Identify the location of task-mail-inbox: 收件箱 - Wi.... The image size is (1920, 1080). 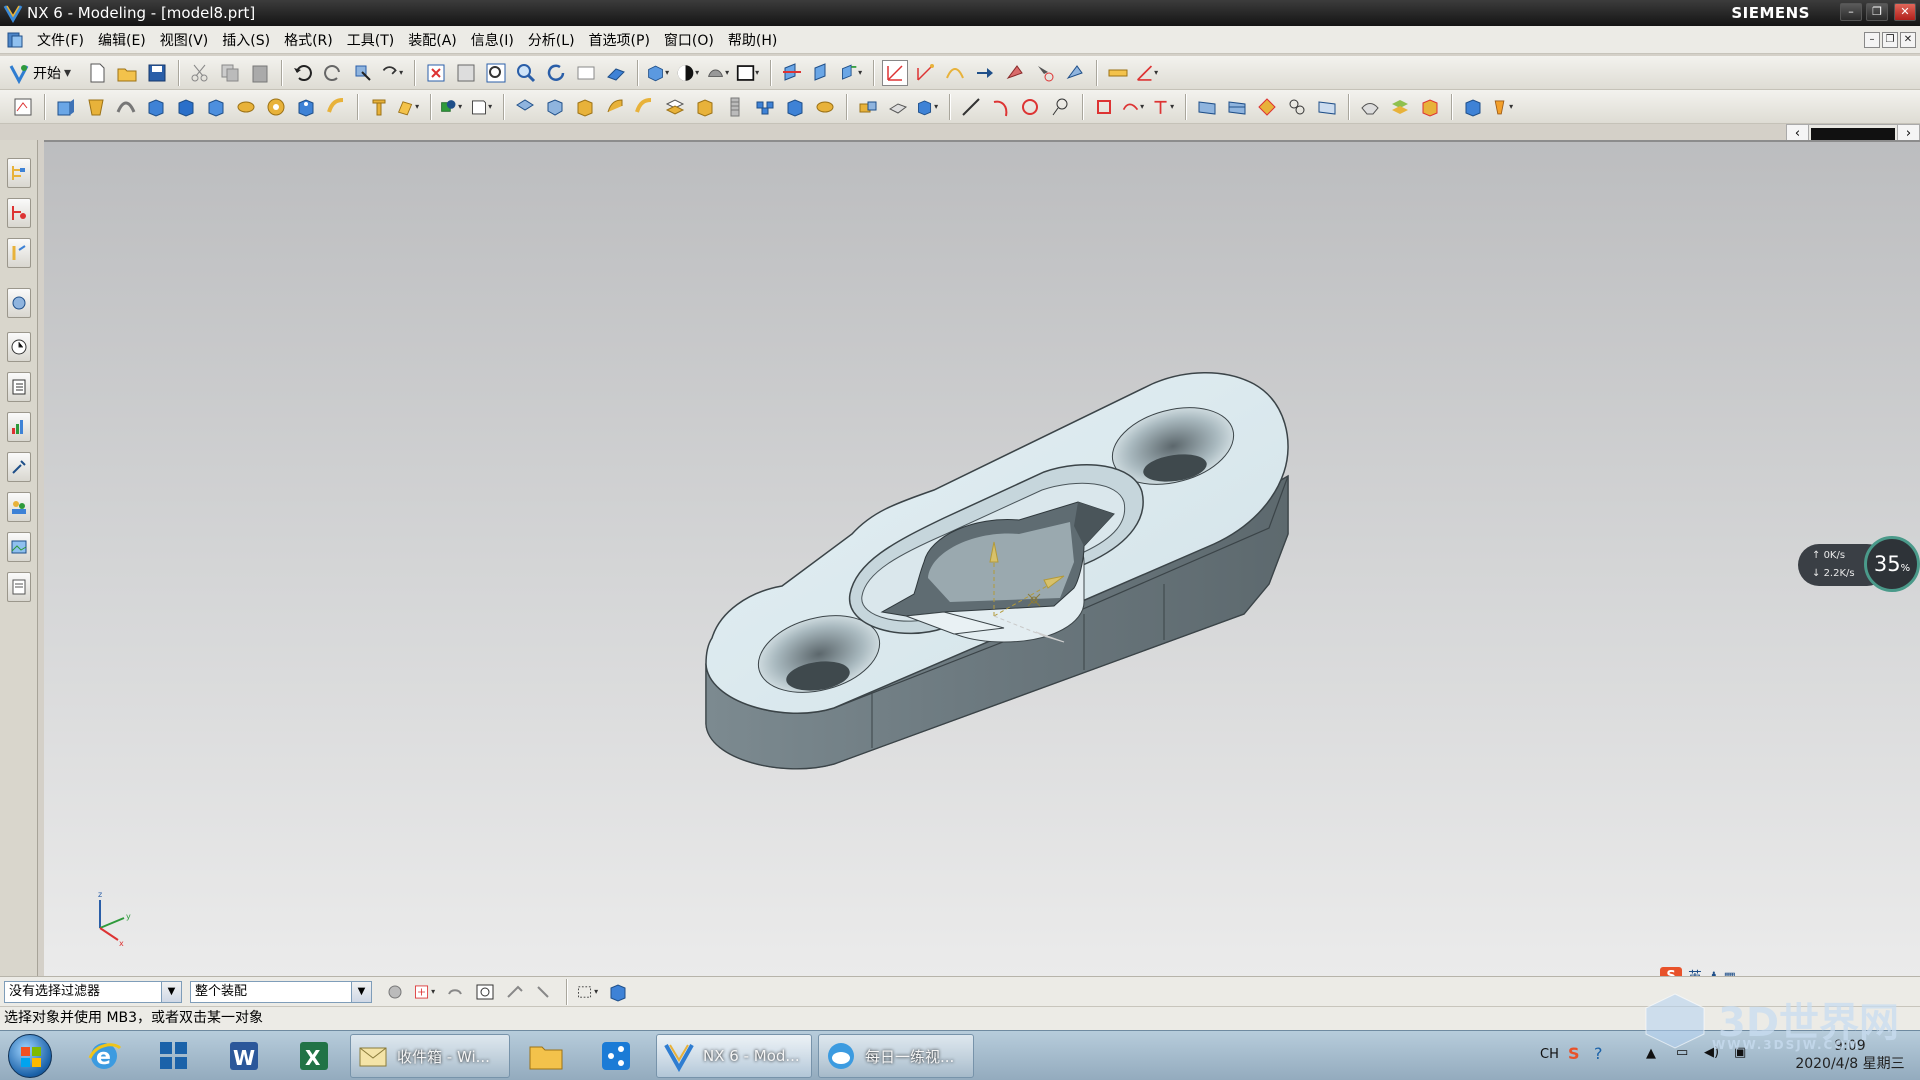
(430, 1056).